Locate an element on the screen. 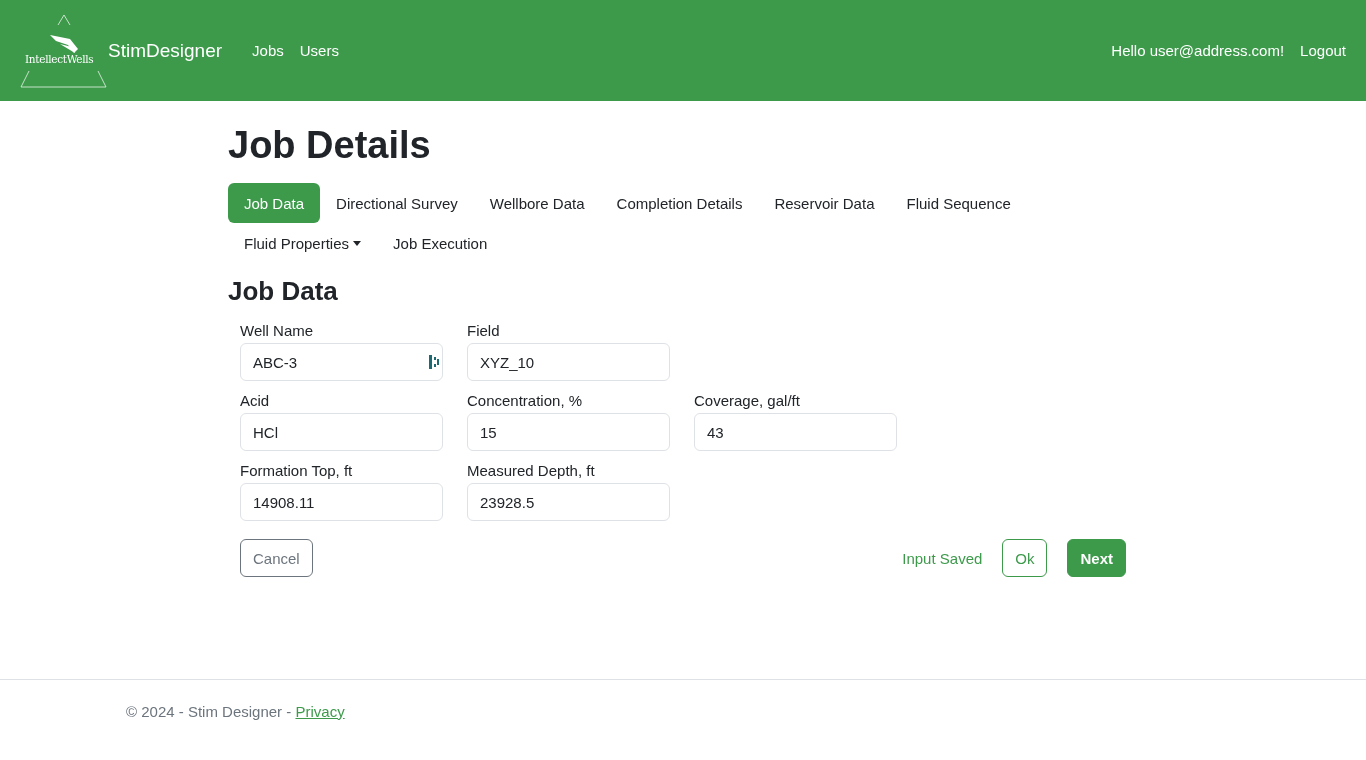 The image size is (1366, 760). field-label: Formation Top, ft is located at coordinates (296, 471).